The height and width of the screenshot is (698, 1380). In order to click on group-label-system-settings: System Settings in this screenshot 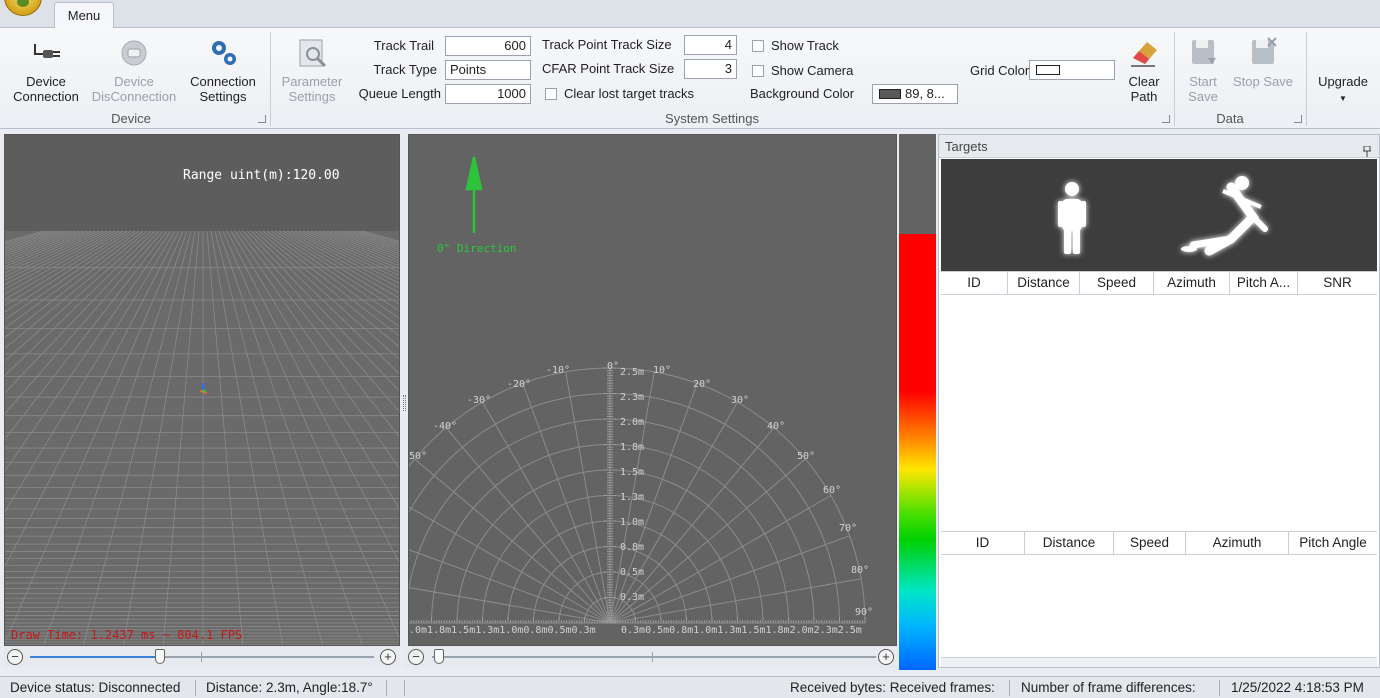, I will do `click(712, 118)`.